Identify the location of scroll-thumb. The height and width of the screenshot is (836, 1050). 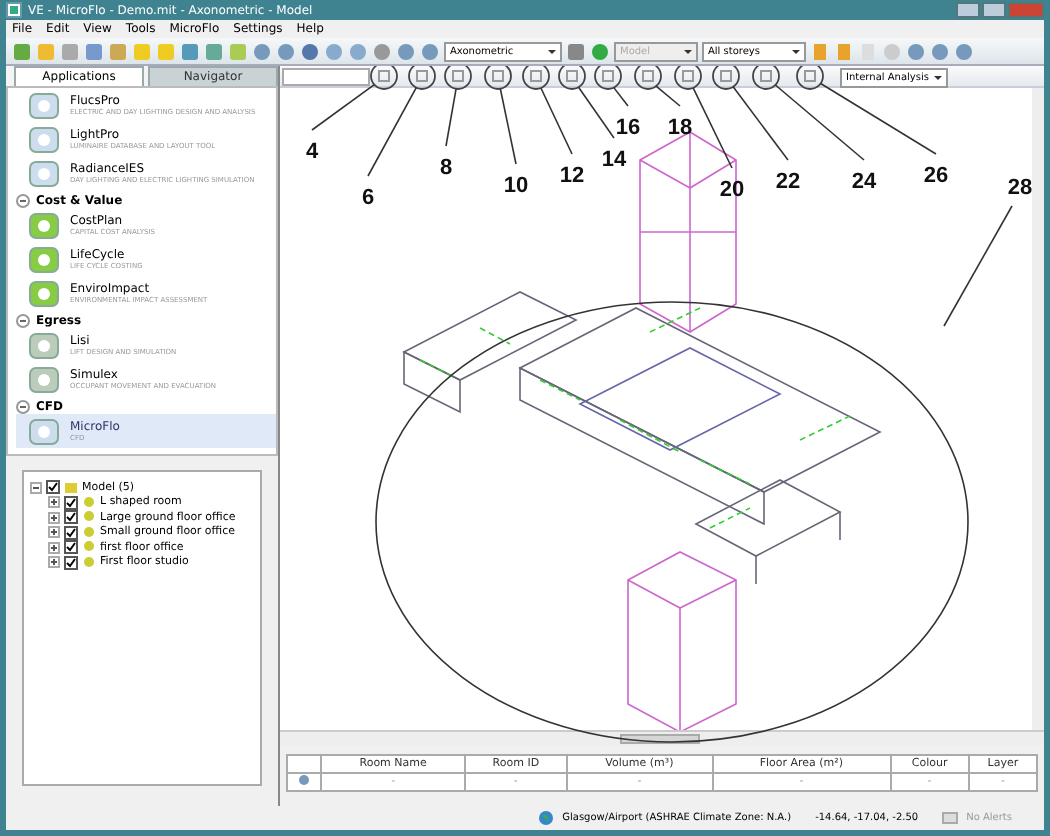
(660, 739).